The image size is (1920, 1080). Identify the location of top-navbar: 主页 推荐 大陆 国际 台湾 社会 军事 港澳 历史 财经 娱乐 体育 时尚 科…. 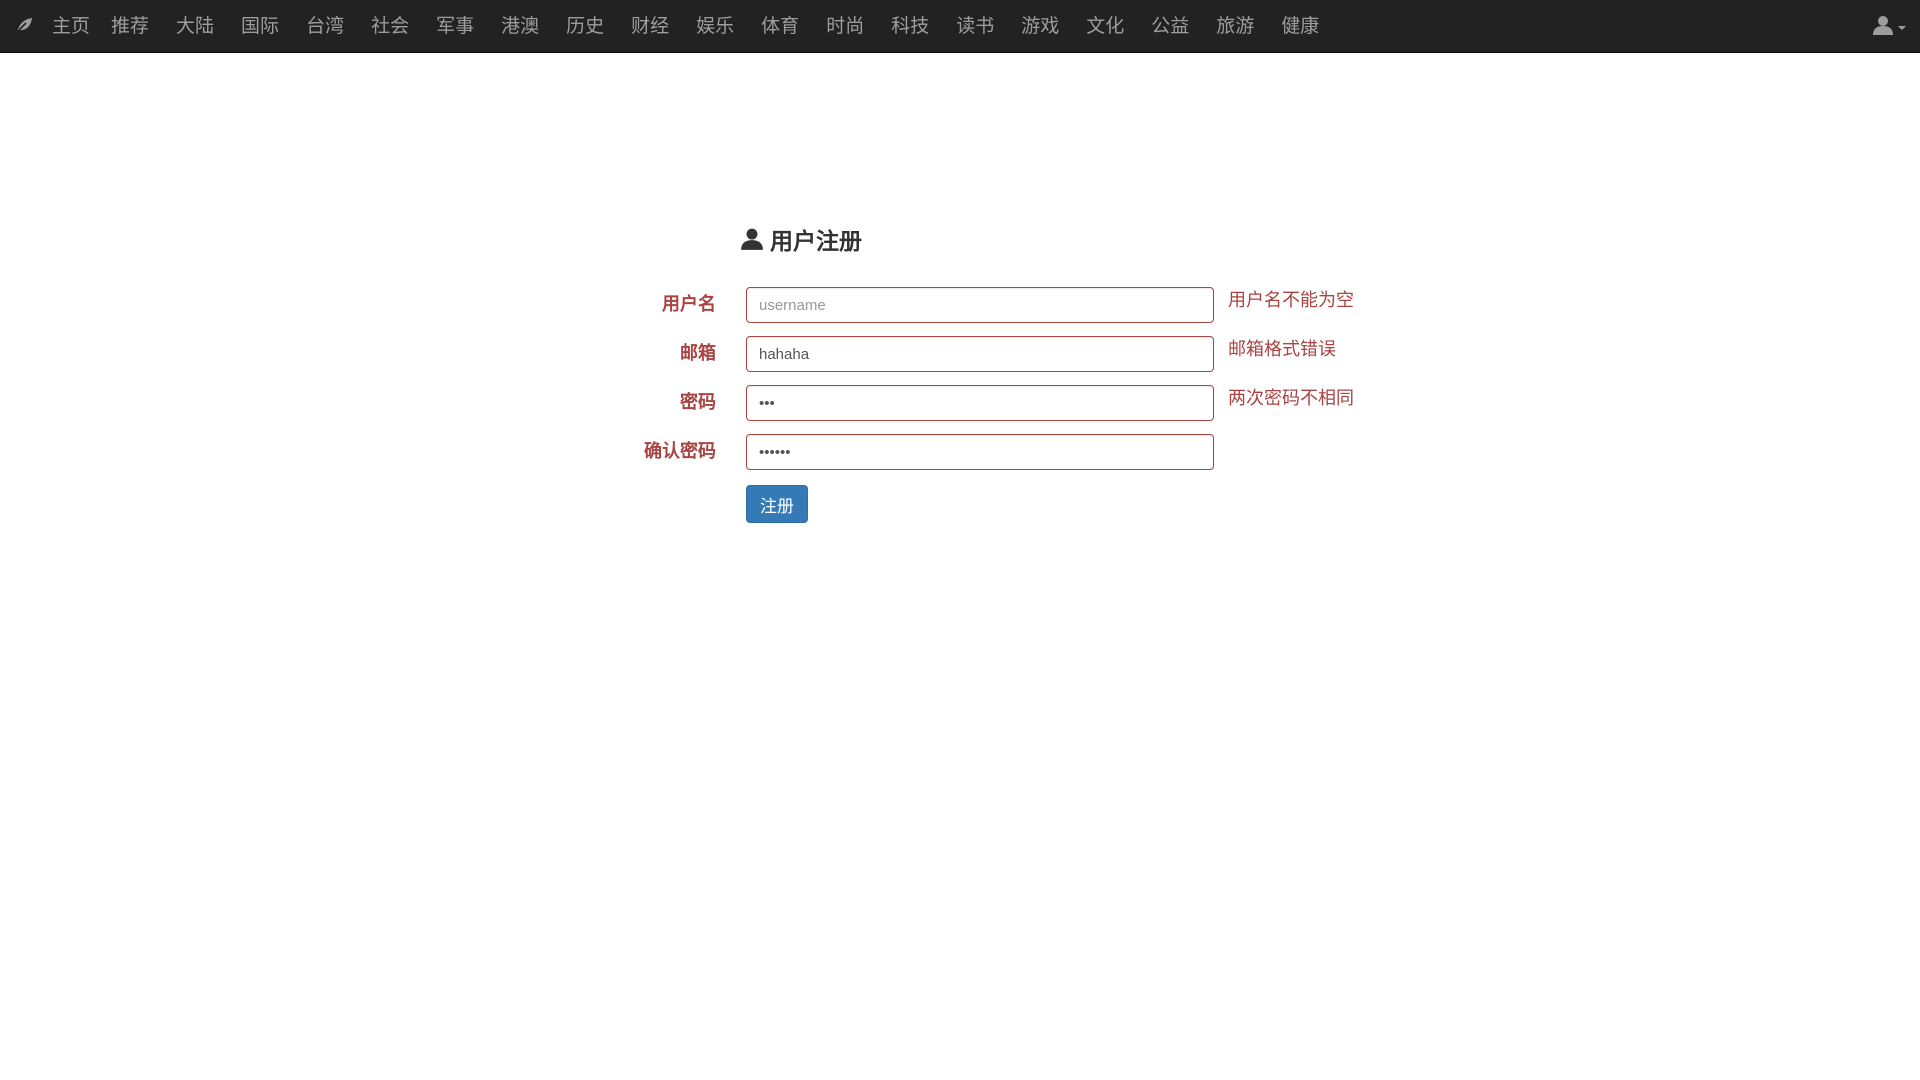
(960, 26).